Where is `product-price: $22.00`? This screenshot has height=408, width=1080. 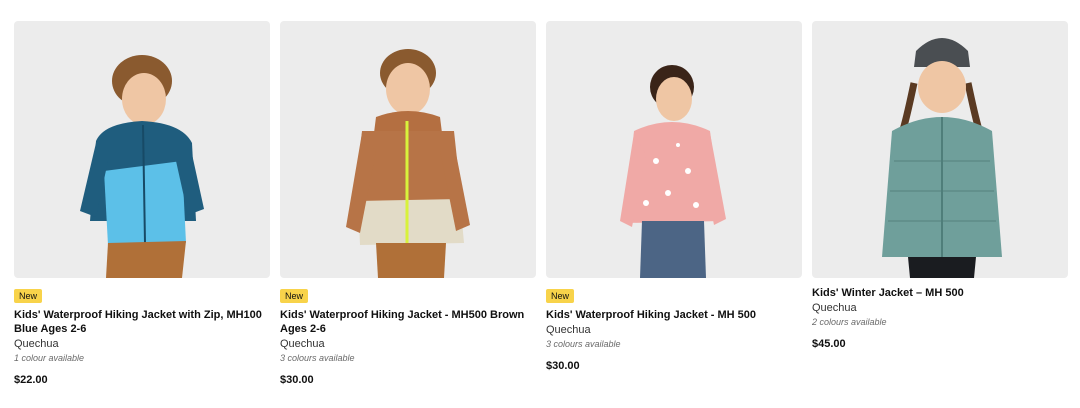 product-price: $22.00 is located at coordinates (31, 380).